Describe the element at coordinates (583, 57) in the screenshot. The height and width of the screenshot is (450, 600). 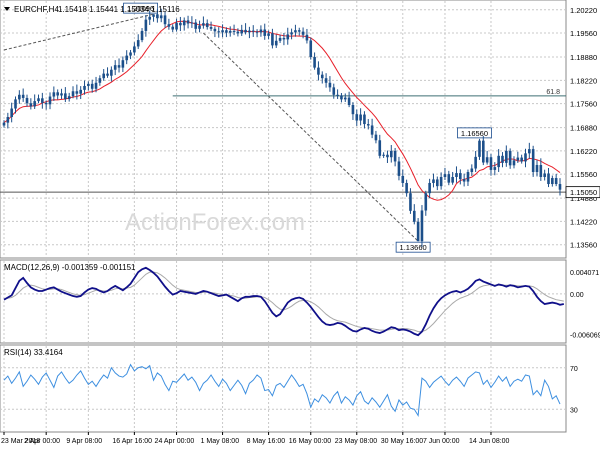
I see `price-tick-label: 1.18880` at that location.